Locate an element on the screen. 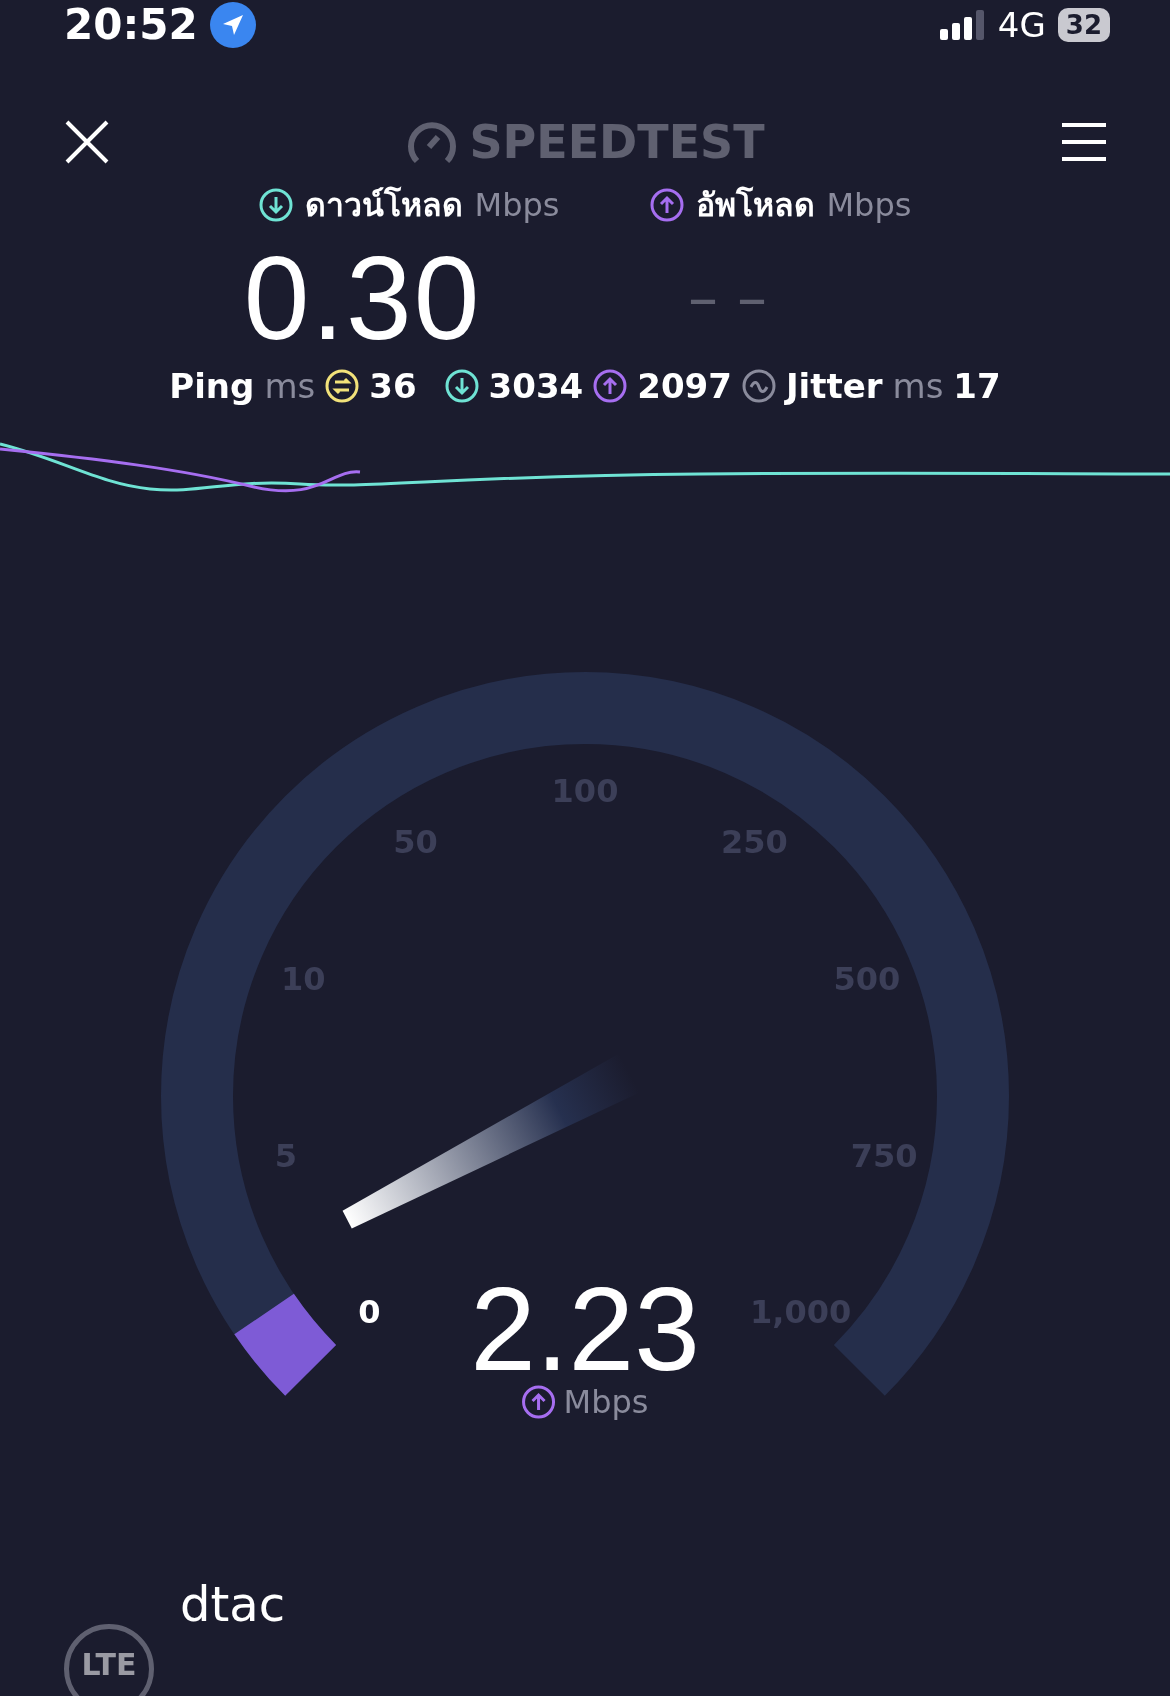 This screenshot has height=1696, width=1170. signal-icon is located at coordinates (962, 24).